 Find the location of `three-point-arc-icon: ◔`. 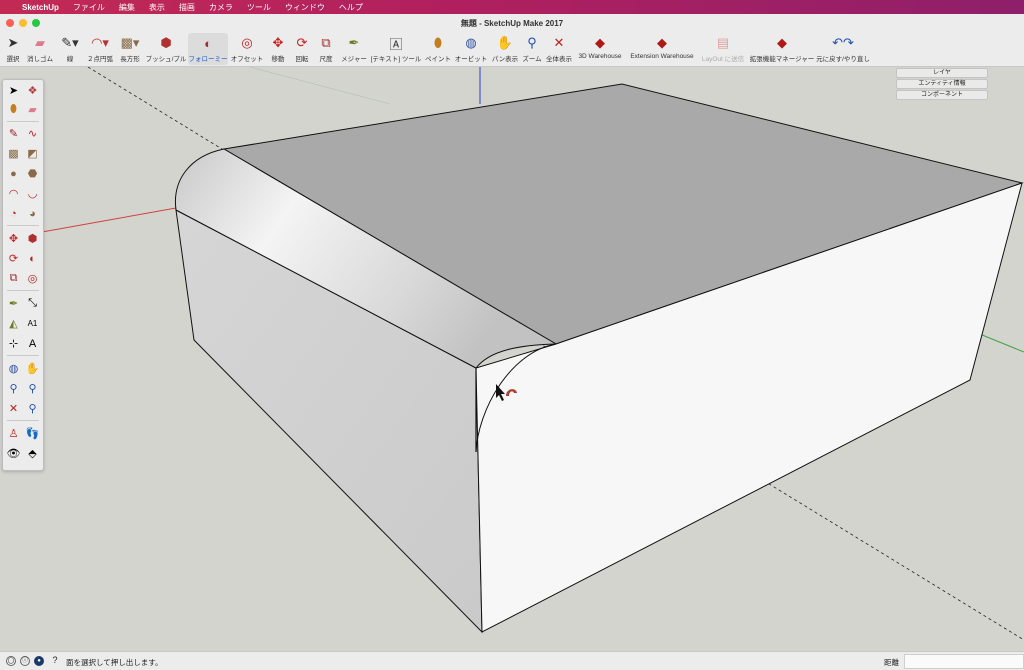

three-point-arc-icon: ◔ is located at coordinates (13, 213).